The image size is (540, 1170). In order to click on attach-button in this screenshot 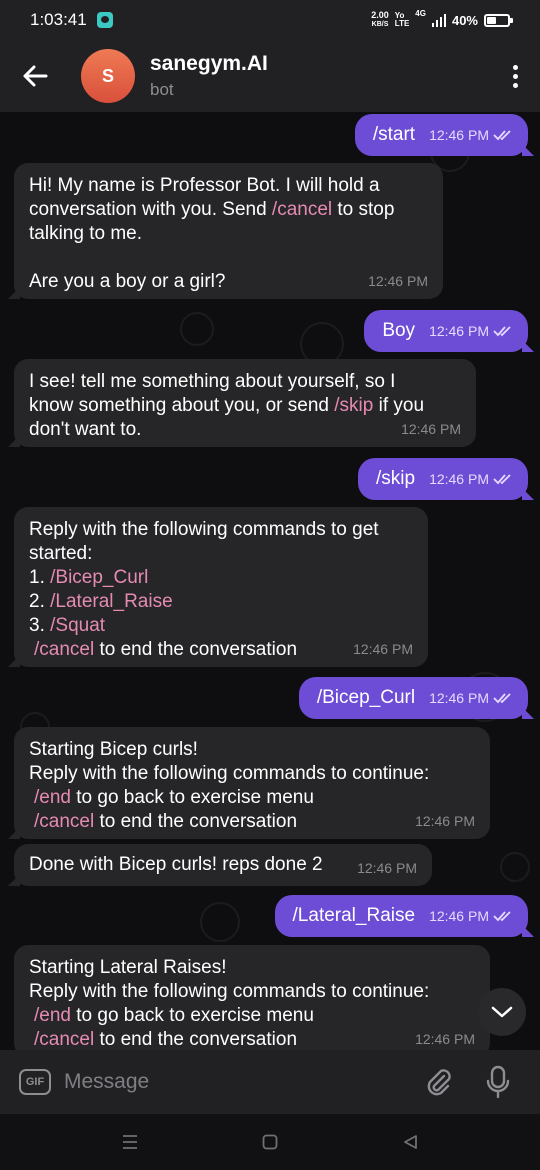, I will do `click(439, 1082)`.